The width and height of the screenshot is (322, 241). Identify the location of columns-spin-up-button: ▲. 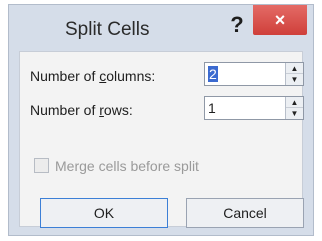
(294, 68).